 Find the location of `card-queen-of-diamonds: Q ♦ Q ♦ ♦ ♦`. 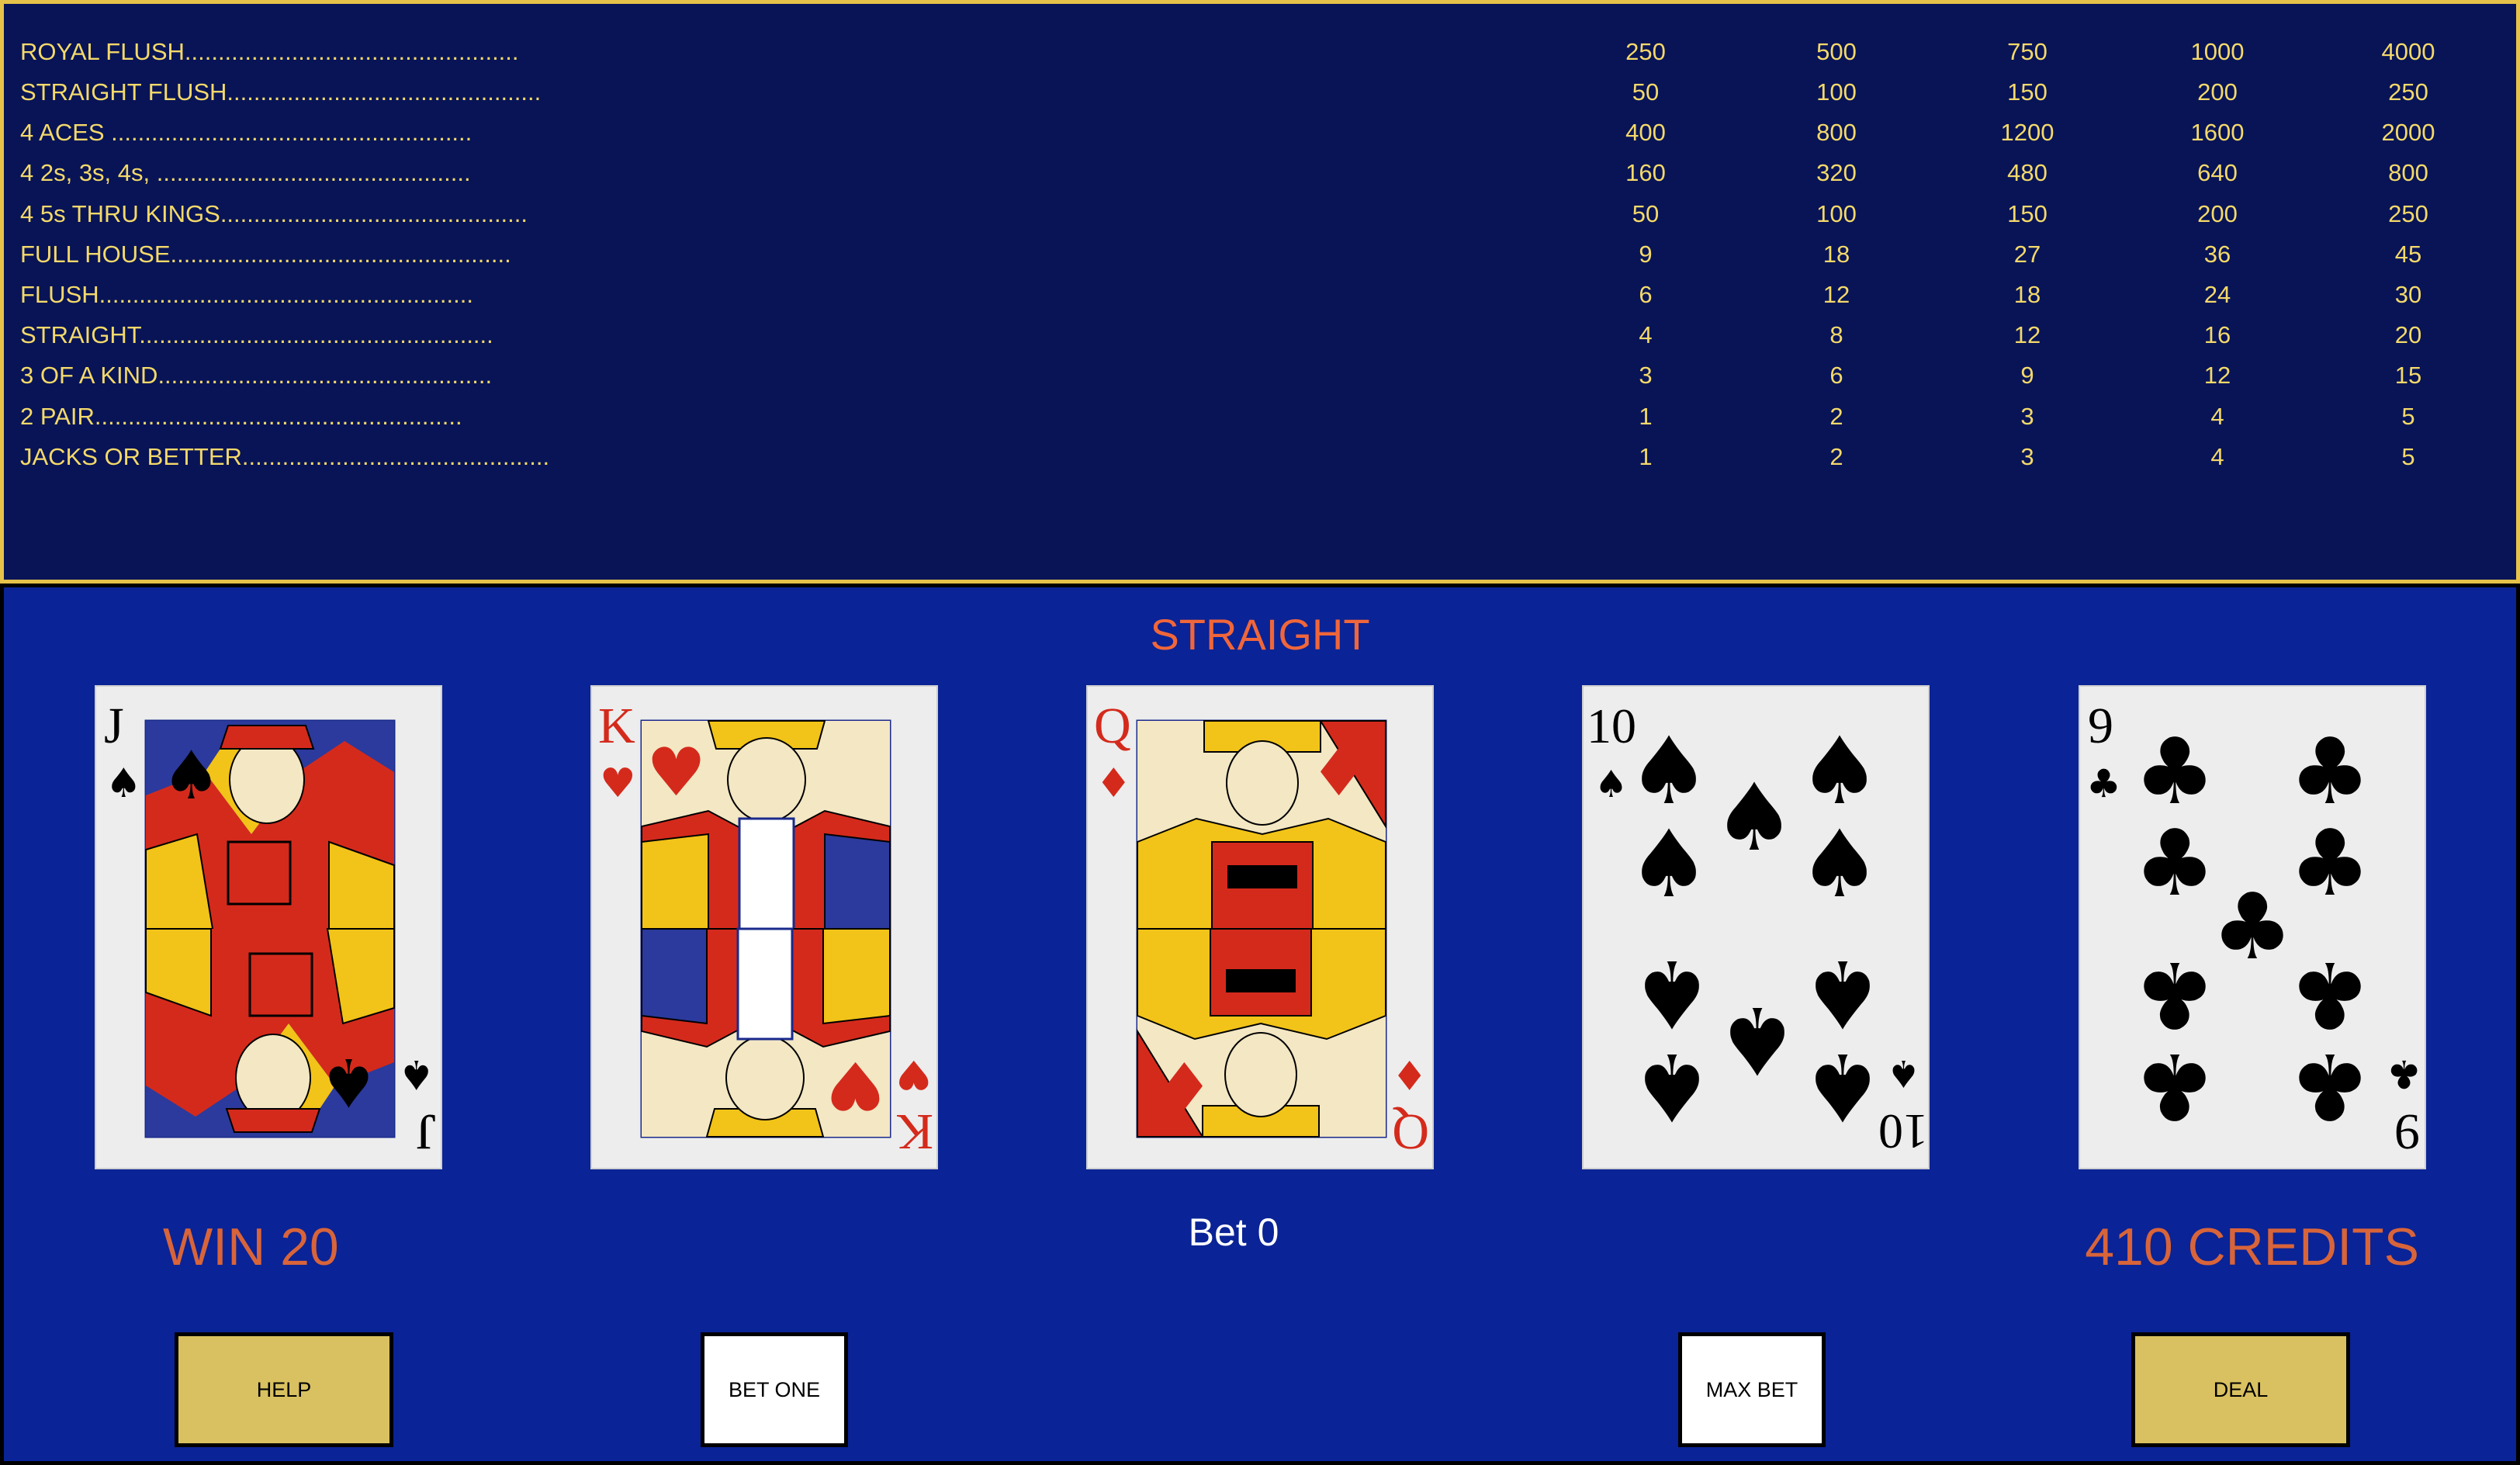

card-queen-of-diamonds: Q ♦ Q ♦ ♦ ♦ is located at coordinates (1260, 927).